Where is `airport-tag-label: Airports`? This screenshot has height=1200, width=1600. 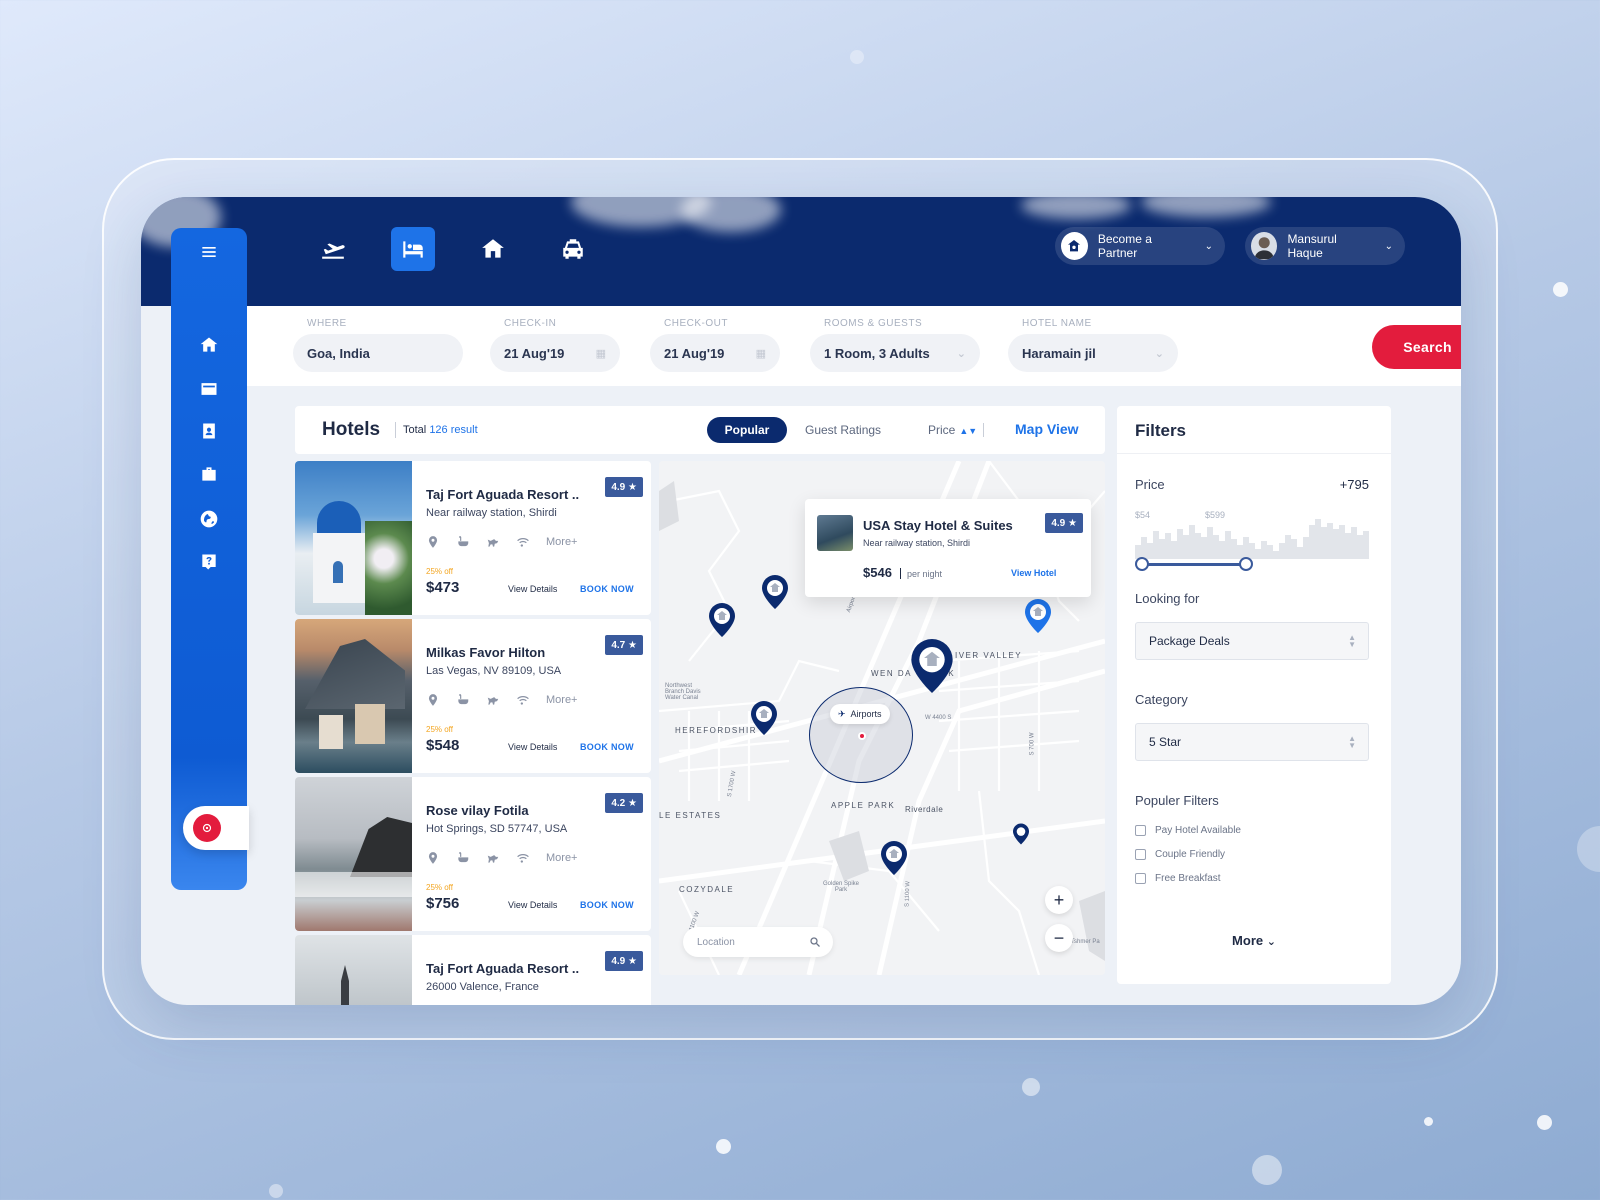
airport-tag-label: Airports is located at coordinates (866, 714).